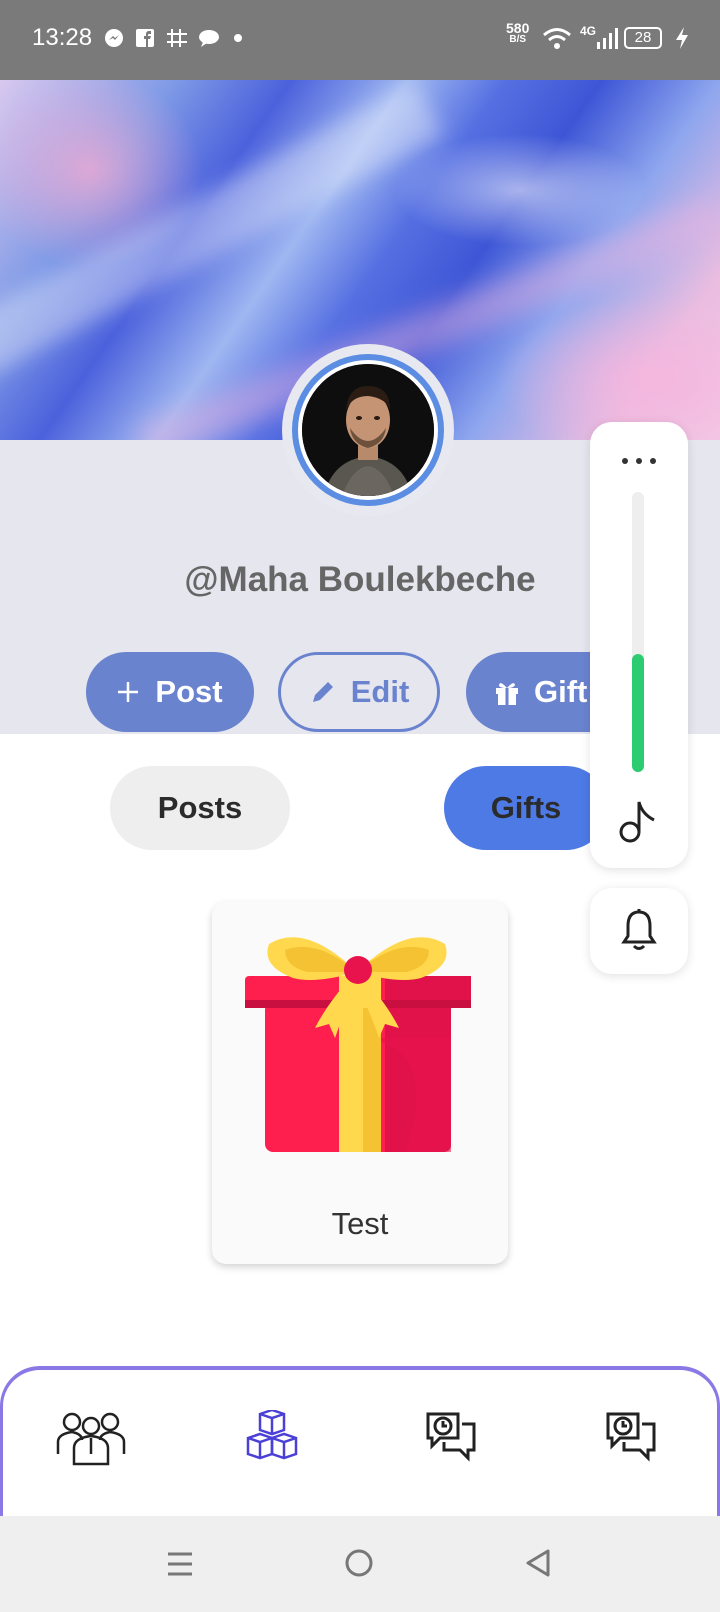 Image resolution: width=720 pixels, height=1612 pixels. What do you see at coordinates (682, 38) in the screenshot?
I see `charging-bolt-icon` at bounding box center [682, 38].